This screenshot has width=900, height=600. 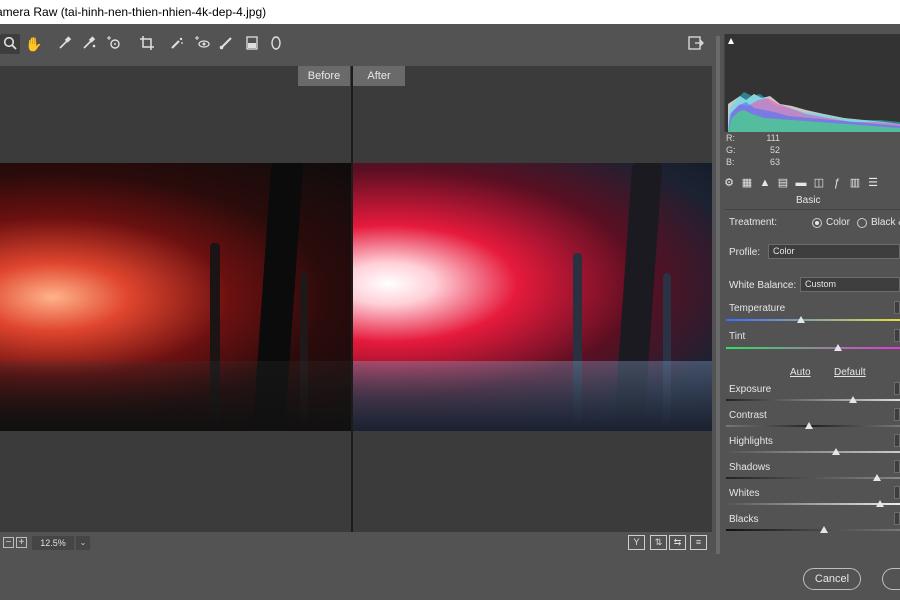 What do you see at coordinates (838, 347) in the screenshot?
I see `tint-slider-thumb` at bounding box center [838, 347].